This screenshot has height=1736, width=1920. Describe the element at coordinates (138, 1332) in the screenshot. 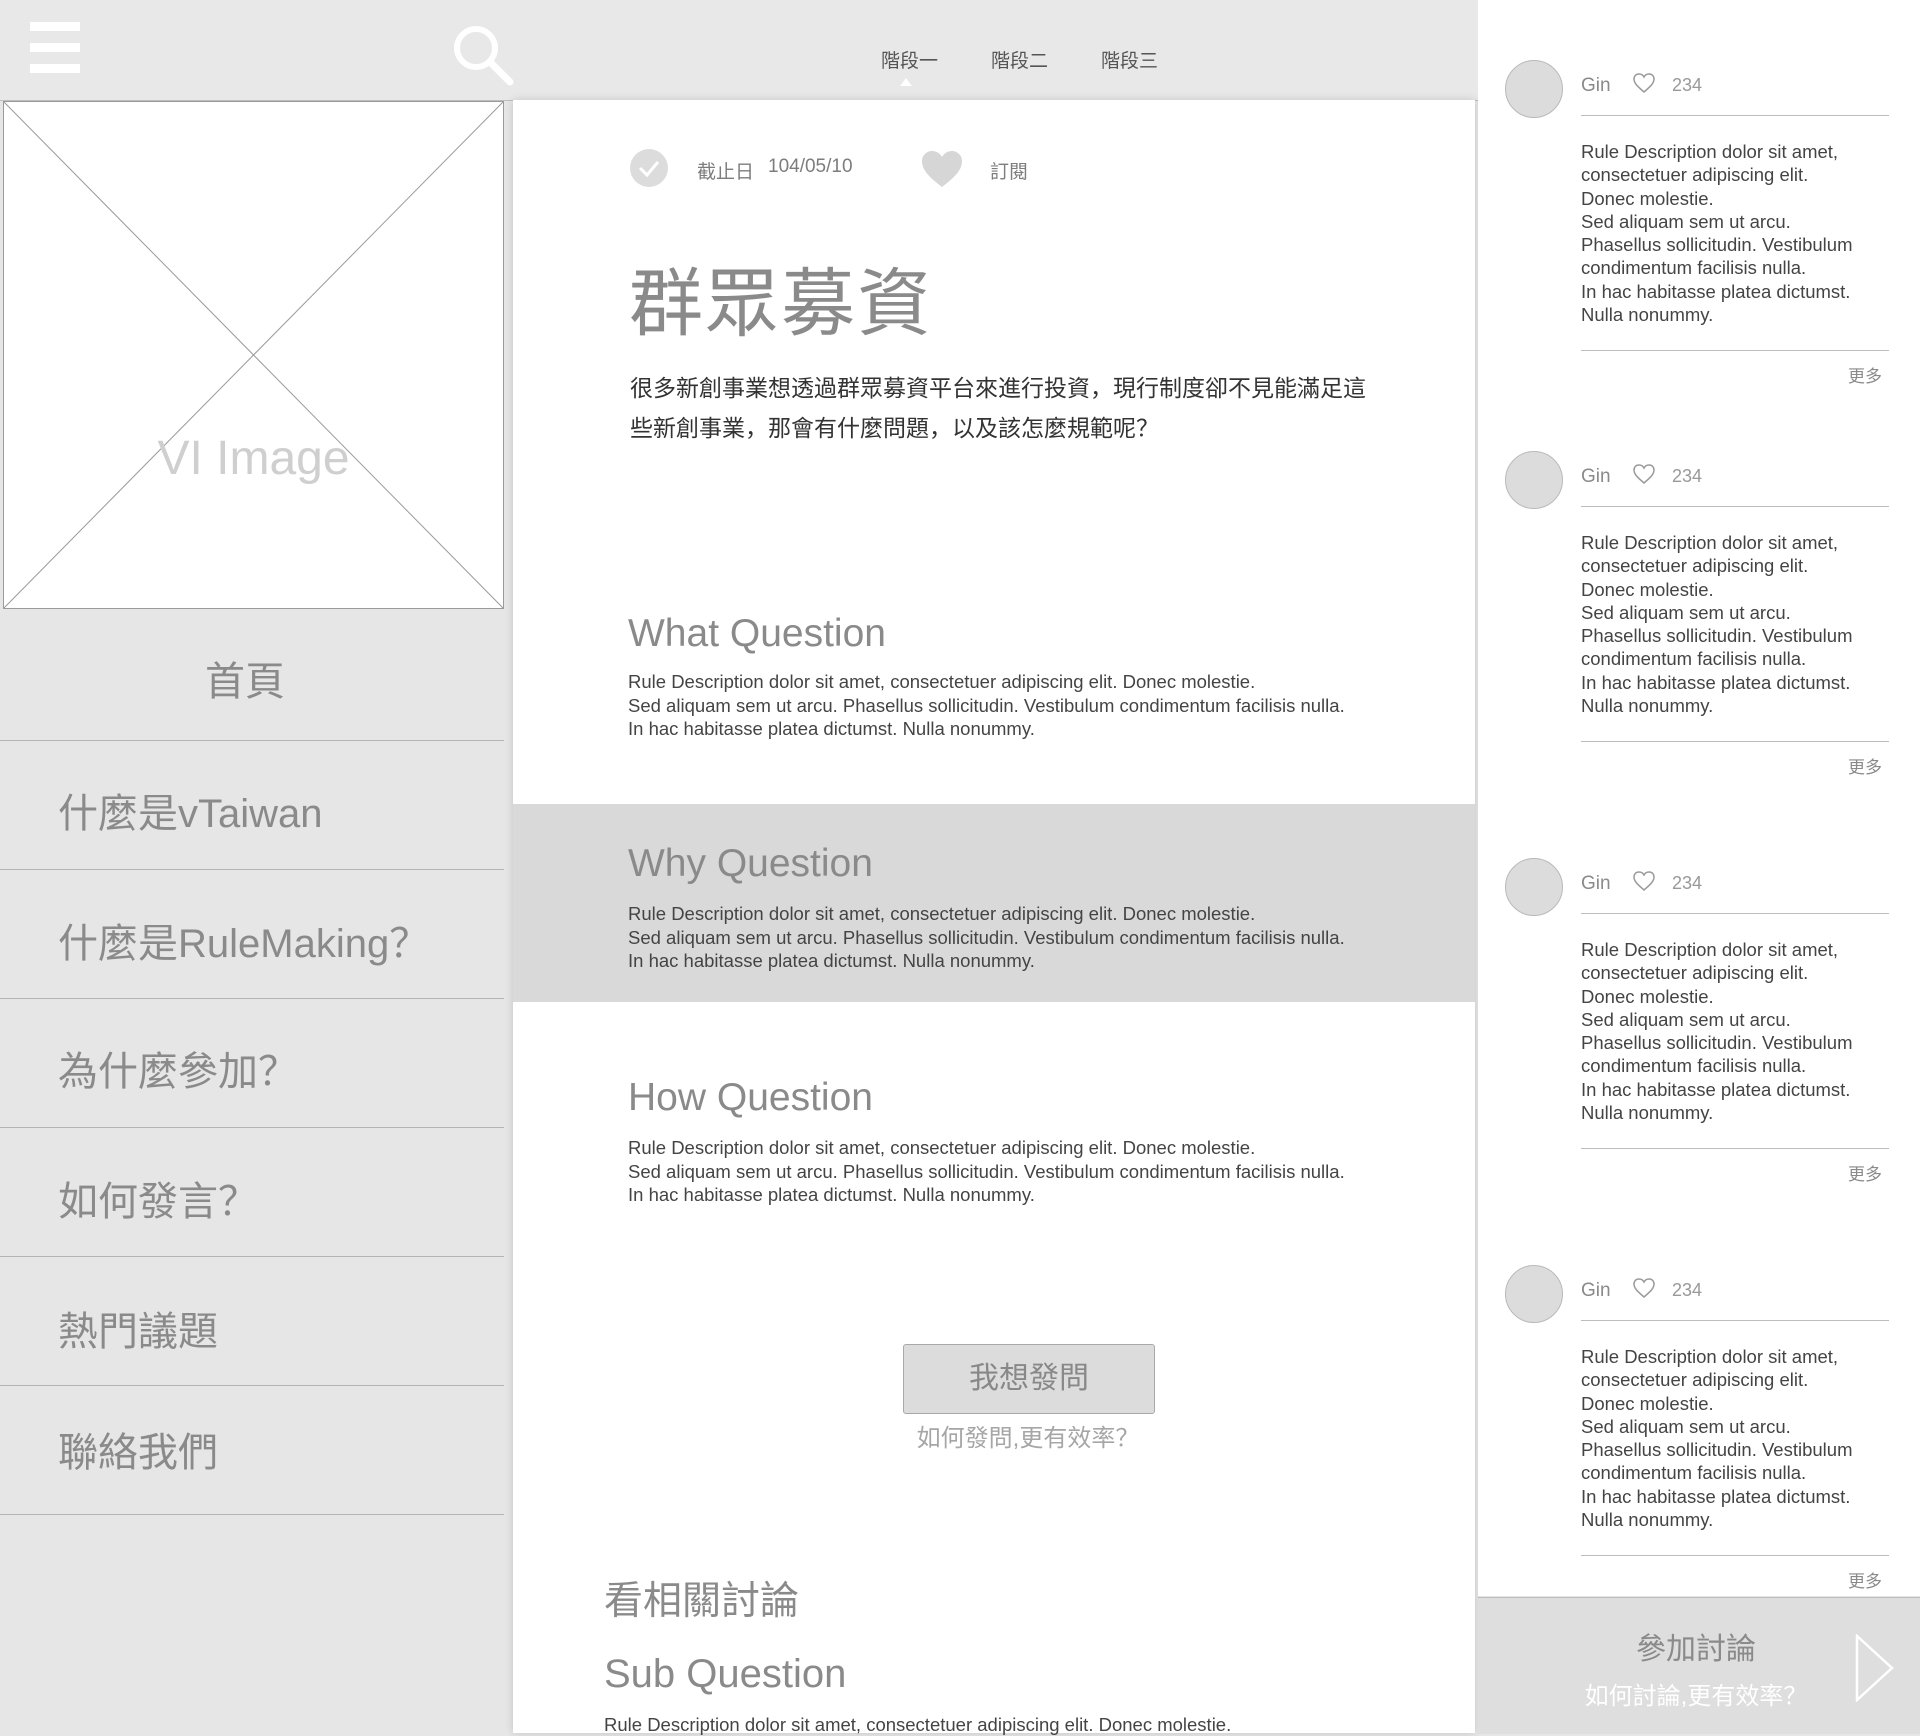

I see `nav-item-label: 熱門議題` at that location.